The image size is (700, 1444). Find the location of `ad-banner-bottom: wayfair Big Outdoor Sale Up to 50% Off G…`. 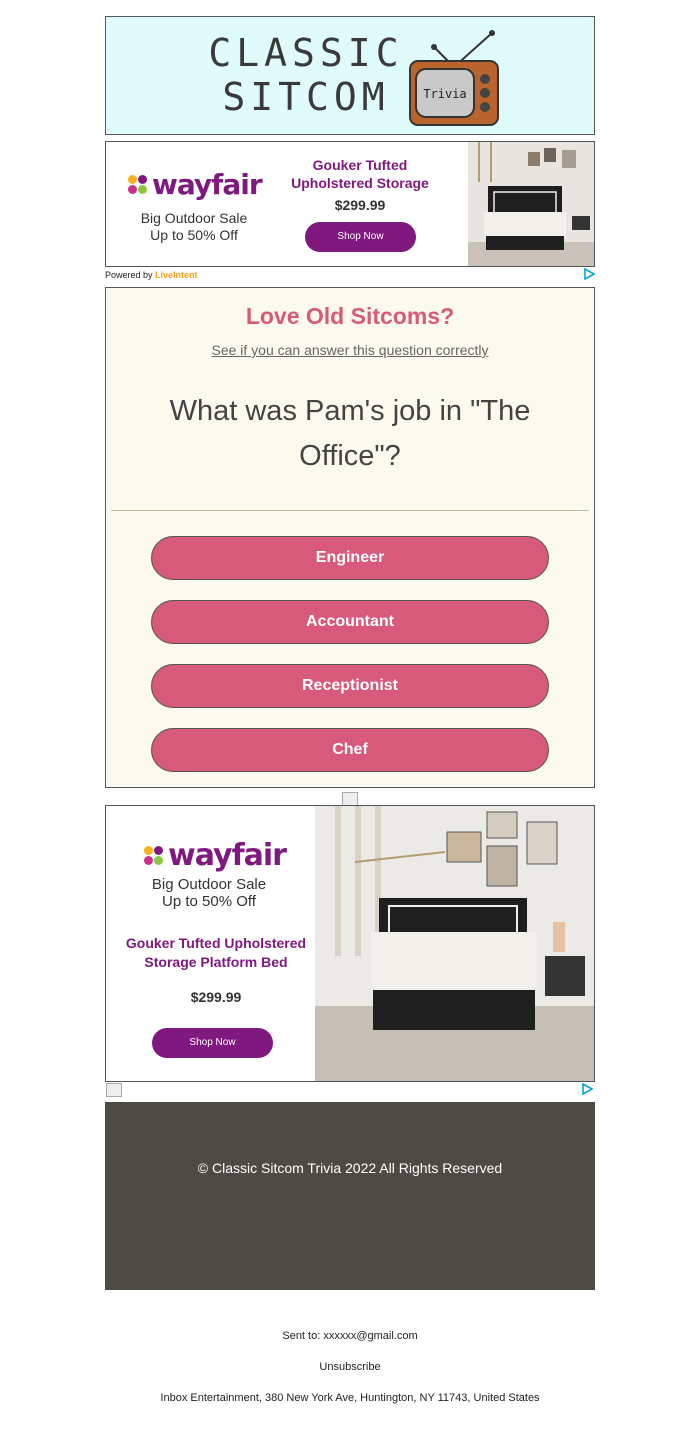

ad-banner-bottom: wayfair Big Outdoor Sale Up to 50% Off G… is located at coordinates (350, 943).